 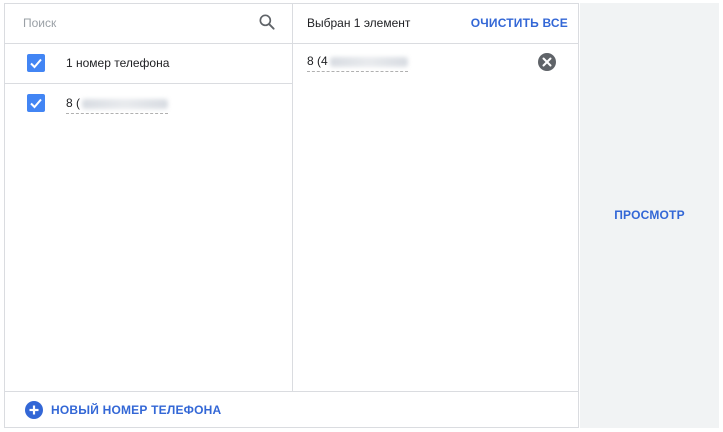 What do you see at coordinates (291, 409) in the screenshot?
I see `picker-footer: НОВЫЙ НОМЕР ТЕЛЕФОНА` at bounding box center [291, 409].